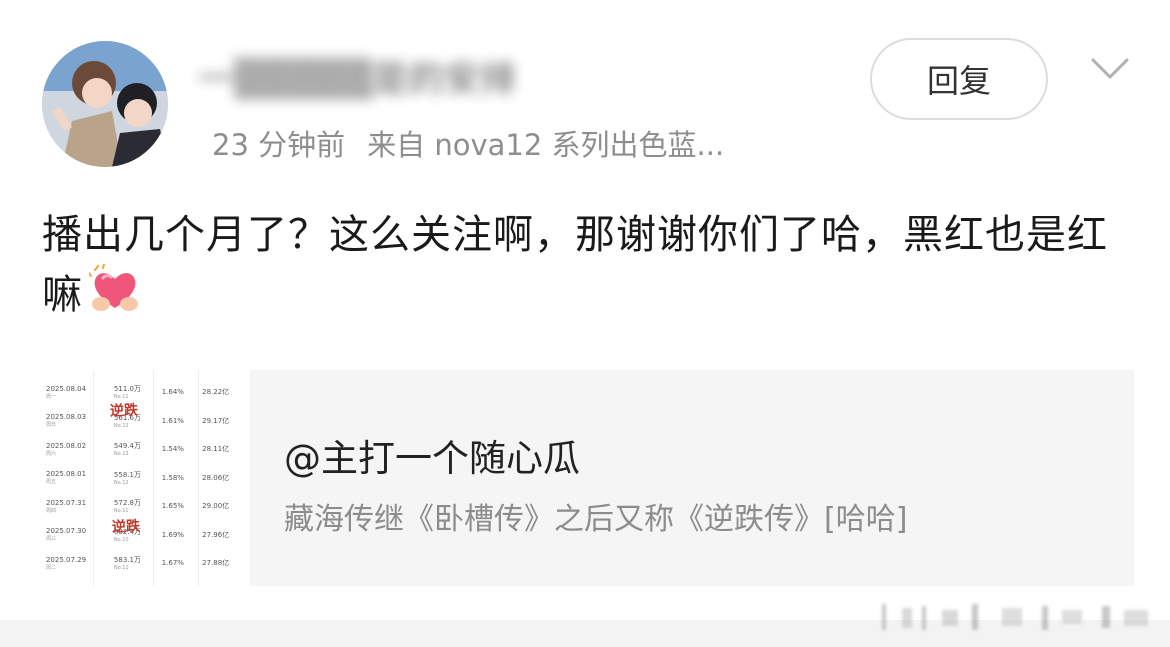  Describe the element at coordinates (66, 478) in the screenshot. I see `table-cell: 2025.08.01 周五` at that location.